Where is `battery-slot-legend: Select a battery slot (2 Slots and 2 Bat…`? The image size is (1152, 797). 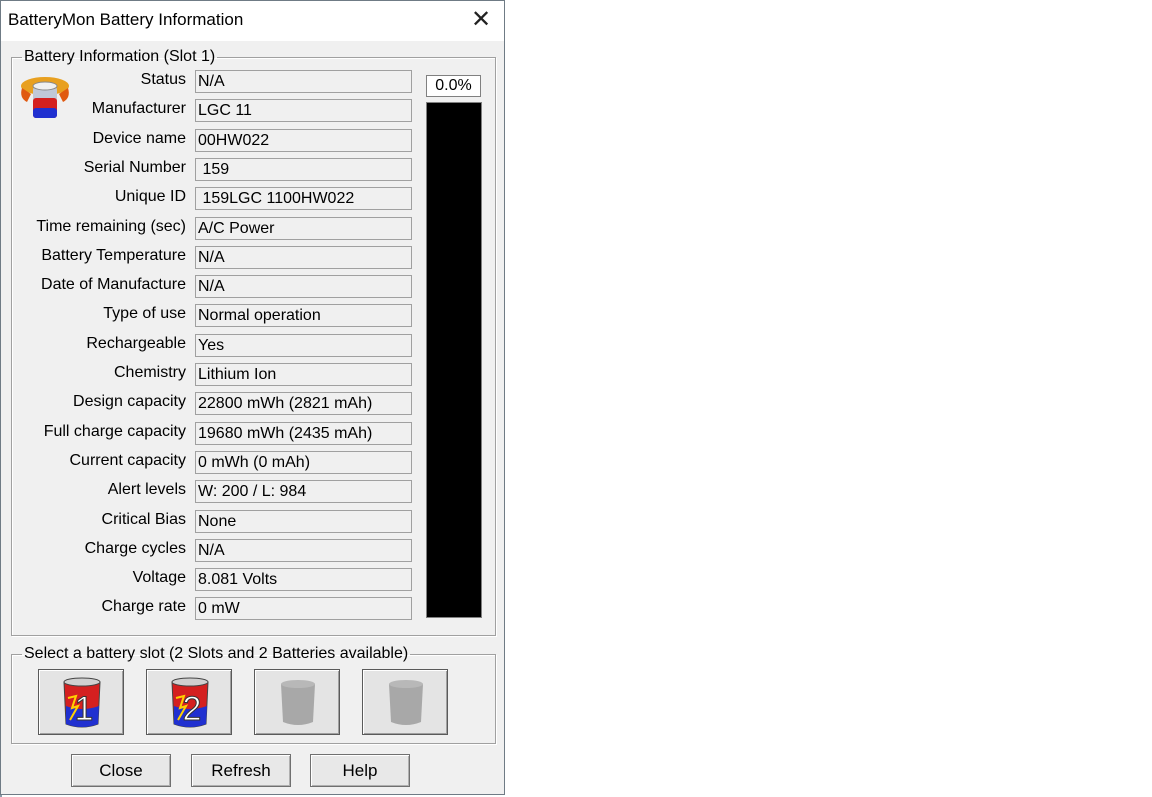 battery-slot-legend: Select a battery slot (2 Slots and 2 Bat… is located at coordinates (216, 653).